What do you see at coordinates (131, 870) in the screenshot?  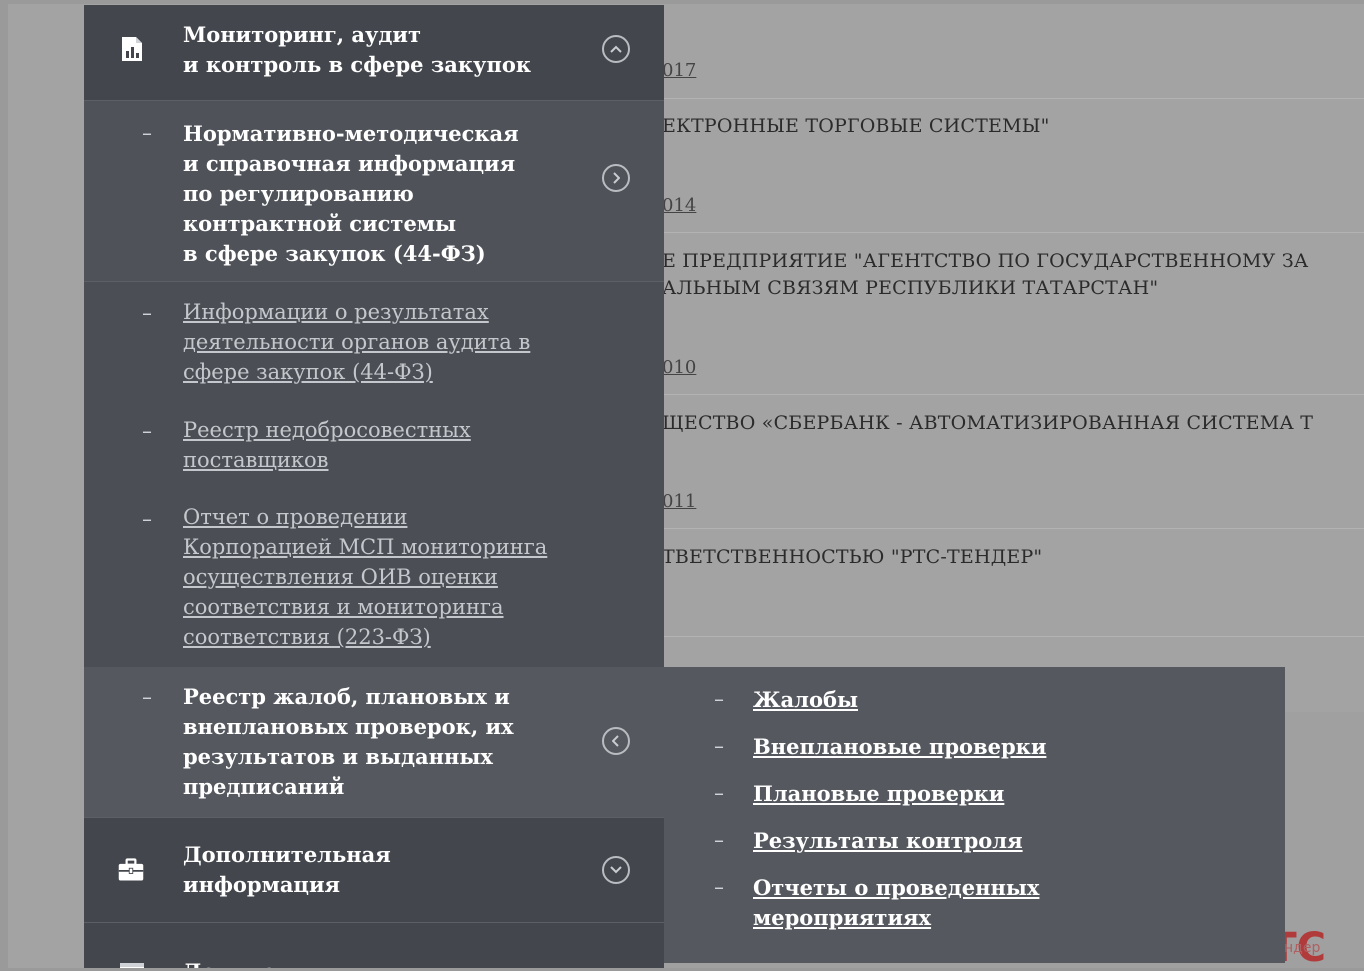 I see `briefcase-icon` at bounding box center [131, 870].